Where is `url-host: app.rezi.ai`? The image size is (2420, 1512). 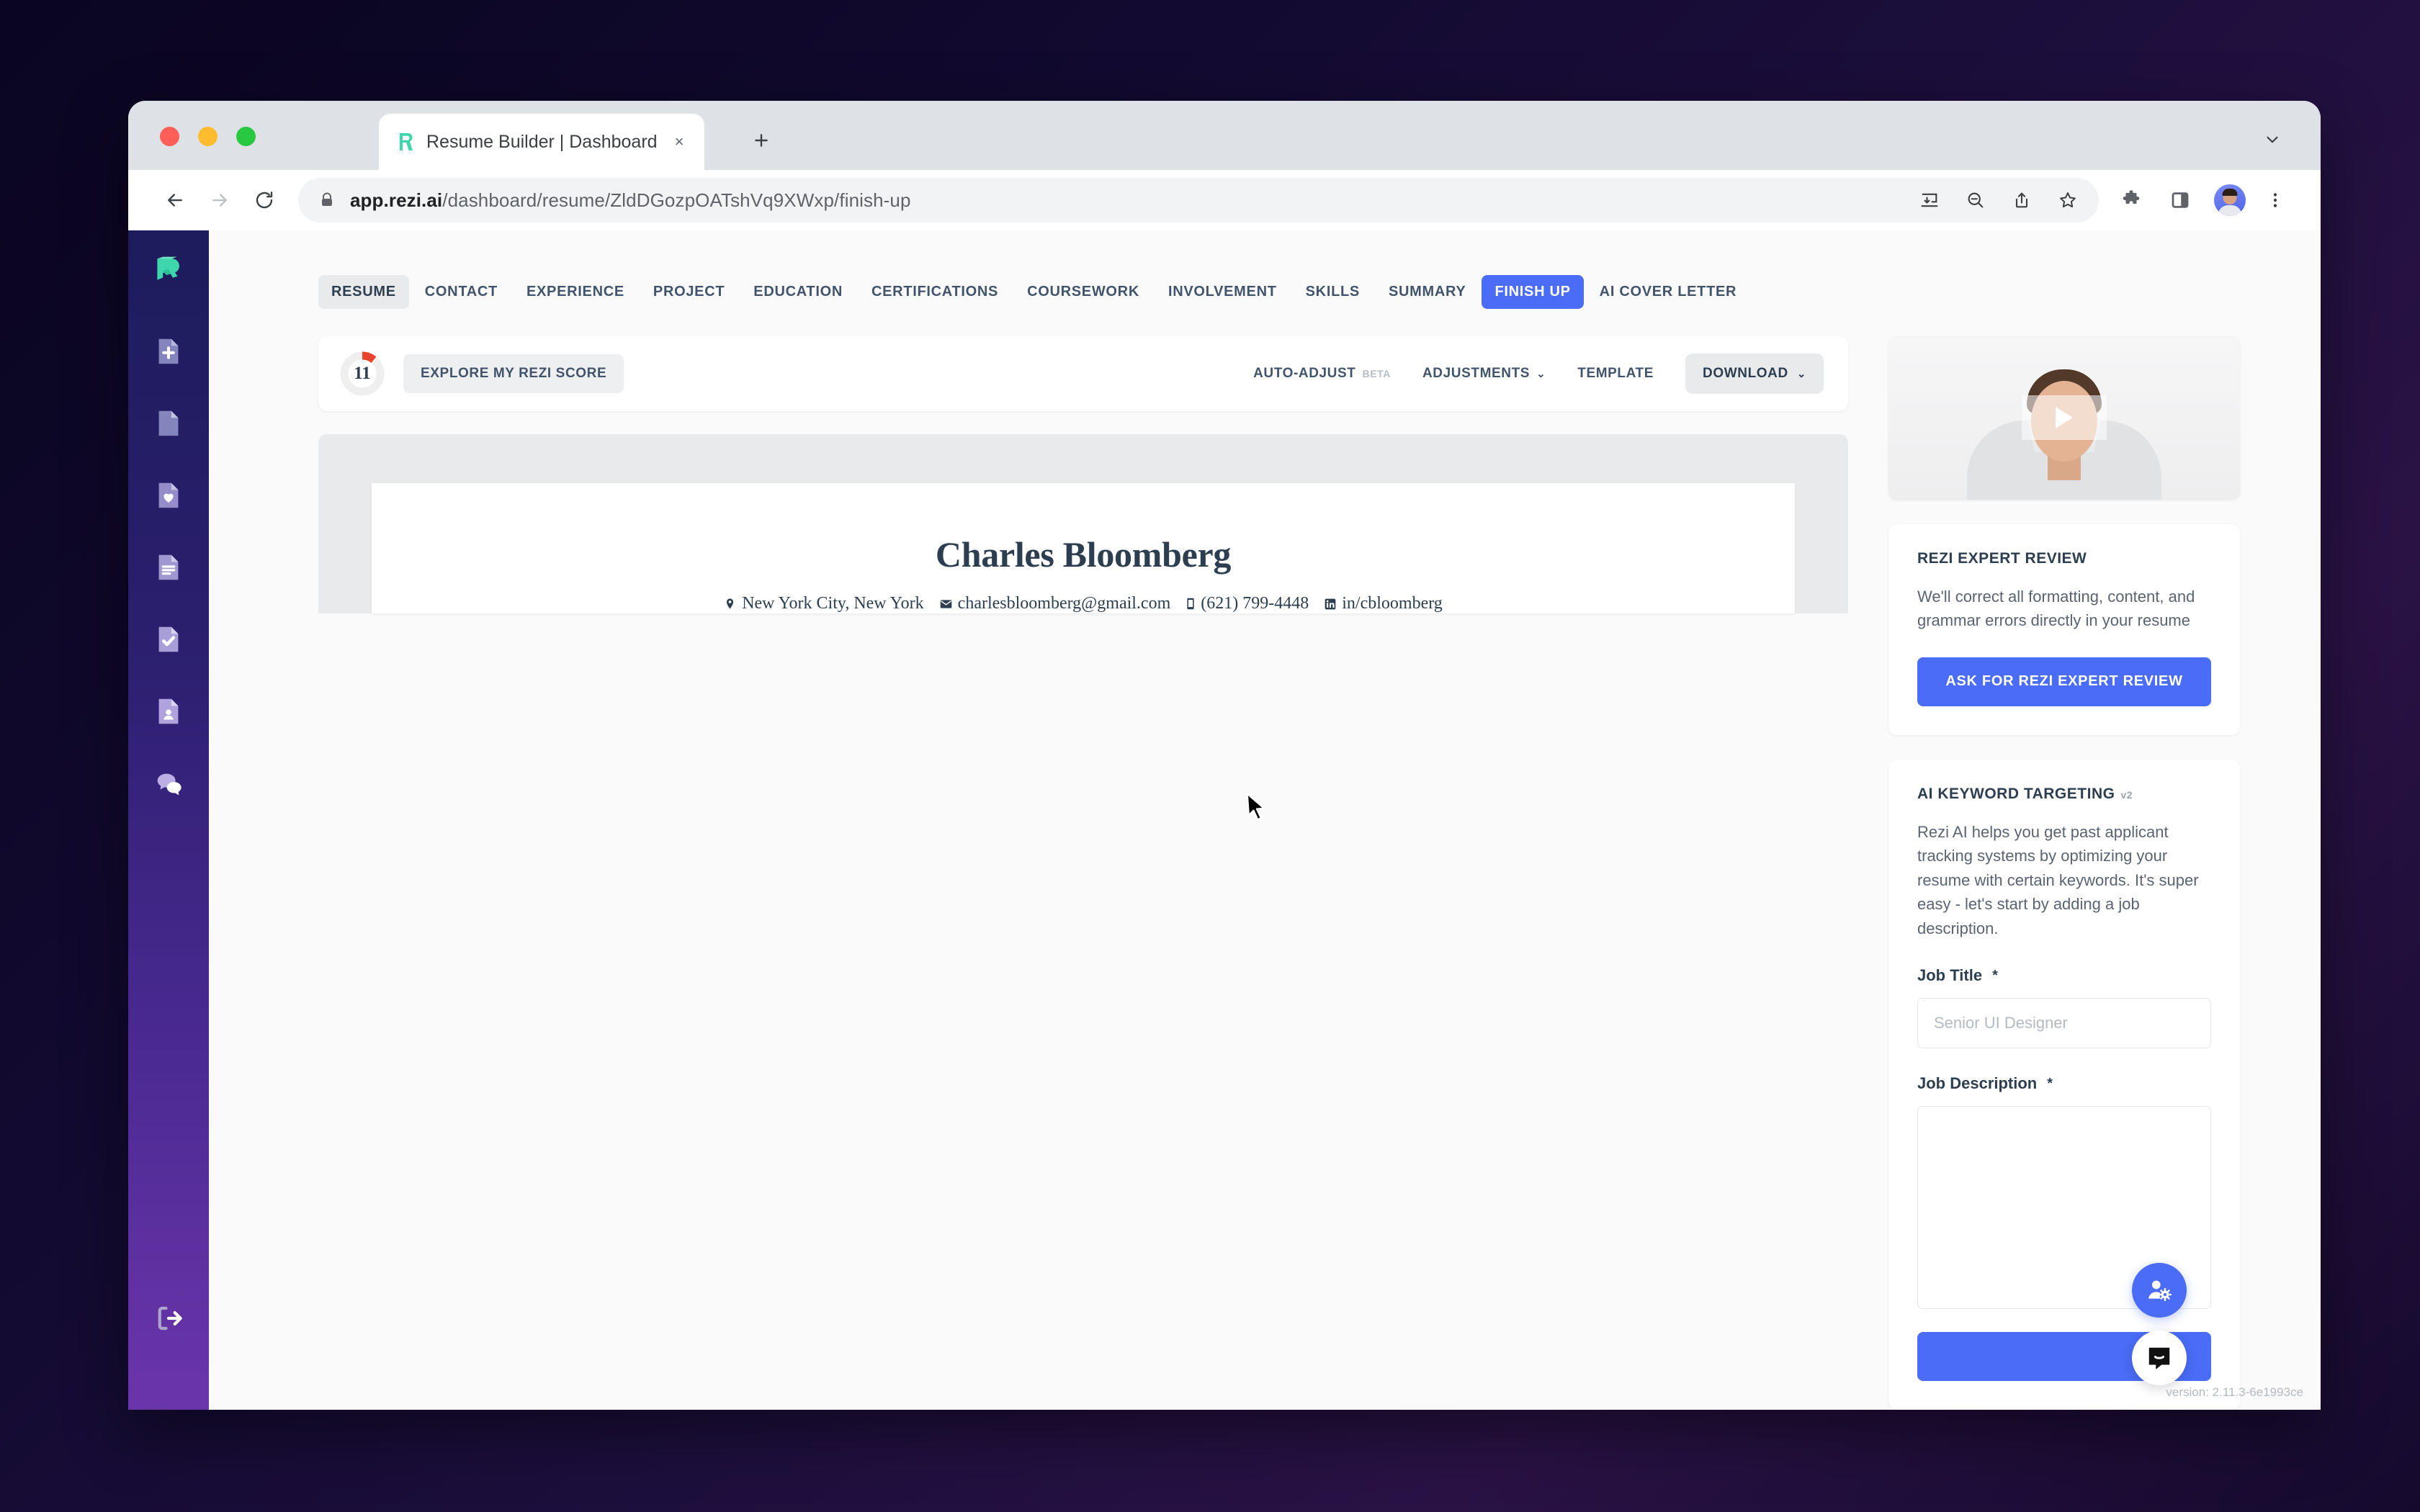
url-host: app.rezi.ai is located at coordinates (396, 200).